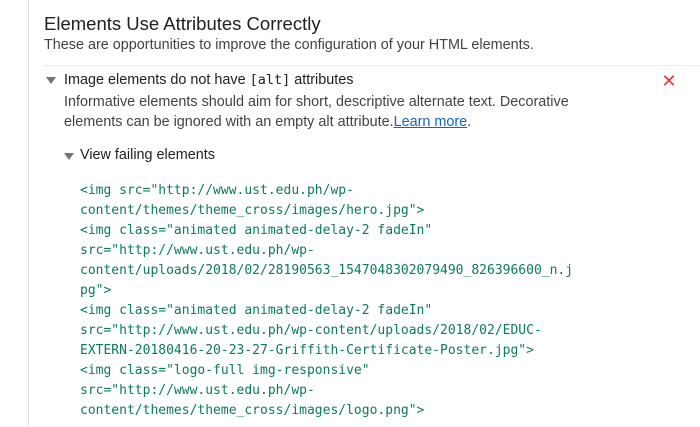  I want to click on fail-x-icon: ✕, so click(669, 81).